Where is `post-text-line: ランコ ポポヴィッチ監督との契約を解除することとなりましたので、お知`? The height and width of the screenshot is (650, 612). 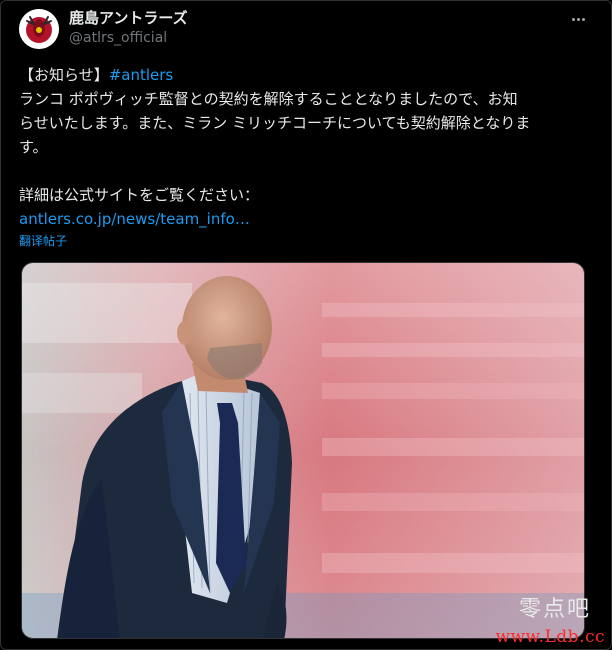 post-text-line: ランコ ポポヴィッチ監督との契約を解除することとなりましたので、お知 is located at coordinates (268, 99).